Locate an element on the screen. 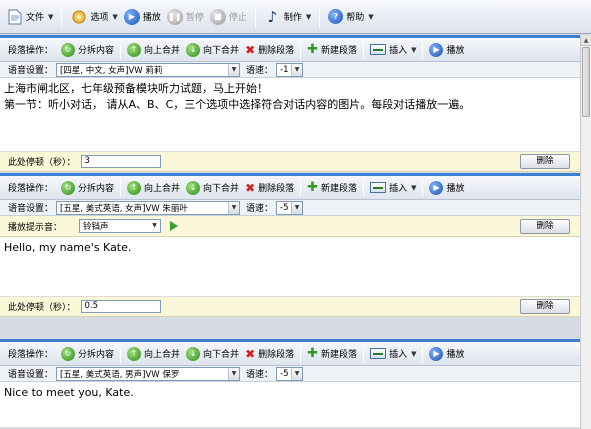 The width and height of the screenshot is (591, 429). play-button: ▶ 播放 is located at coordinates (142, 17).